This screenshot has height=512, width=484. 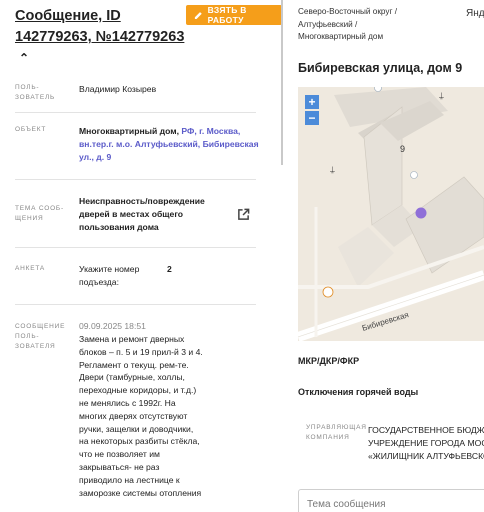 I want to click on breadcrumb-district: Северо-Восточный округ /, so click(x=358, y=12).